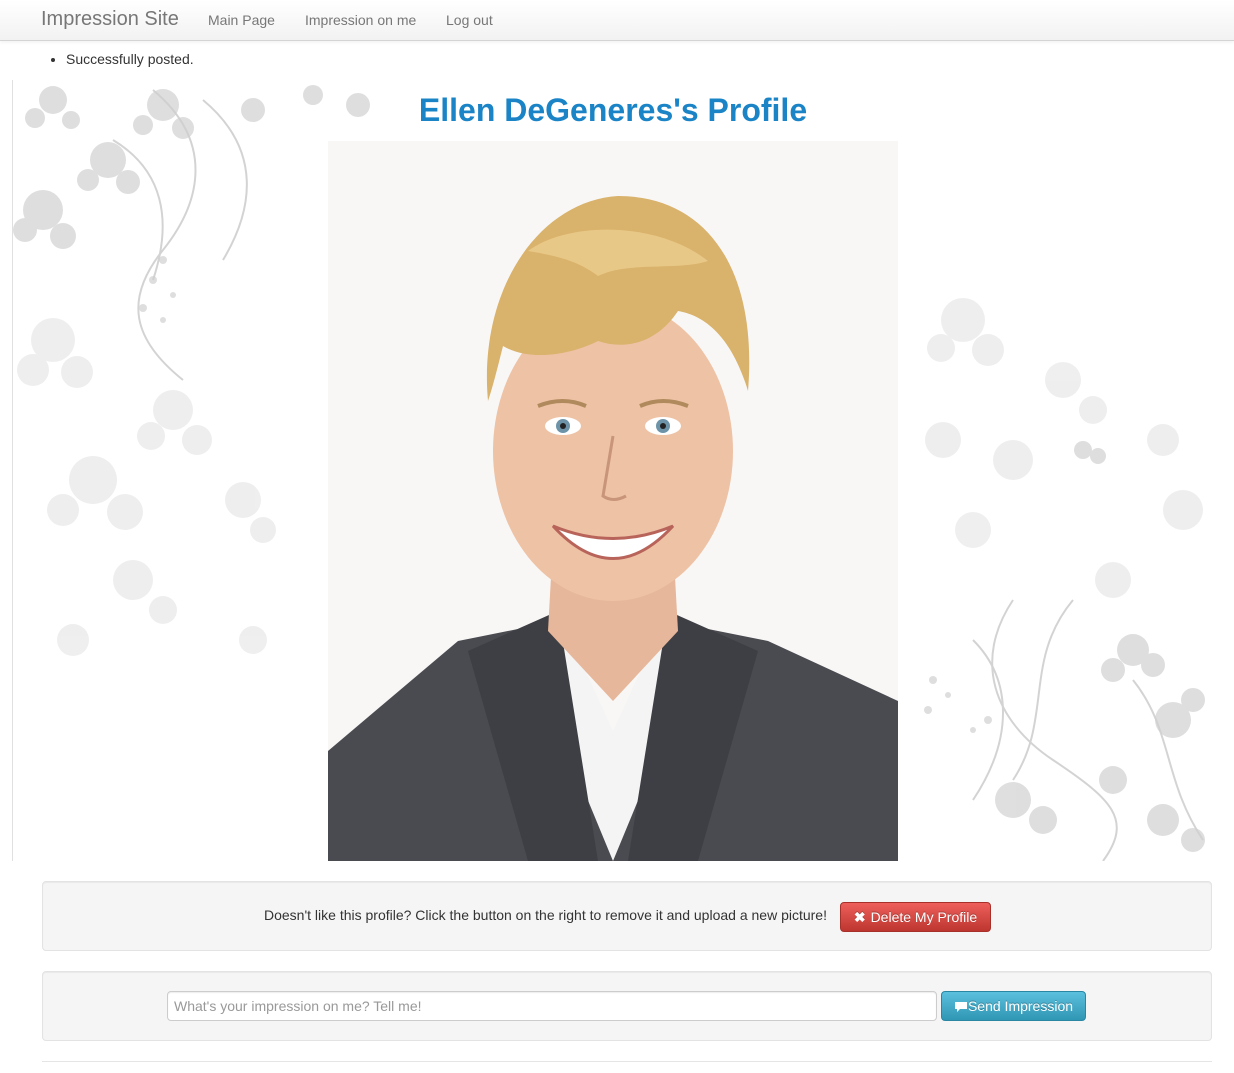 This screenshot has height=1073, width=1234. What do you see at coordinates (627, 1061) in the screenshot?
I see `footer-divider` at bounding box center [627, 1061].